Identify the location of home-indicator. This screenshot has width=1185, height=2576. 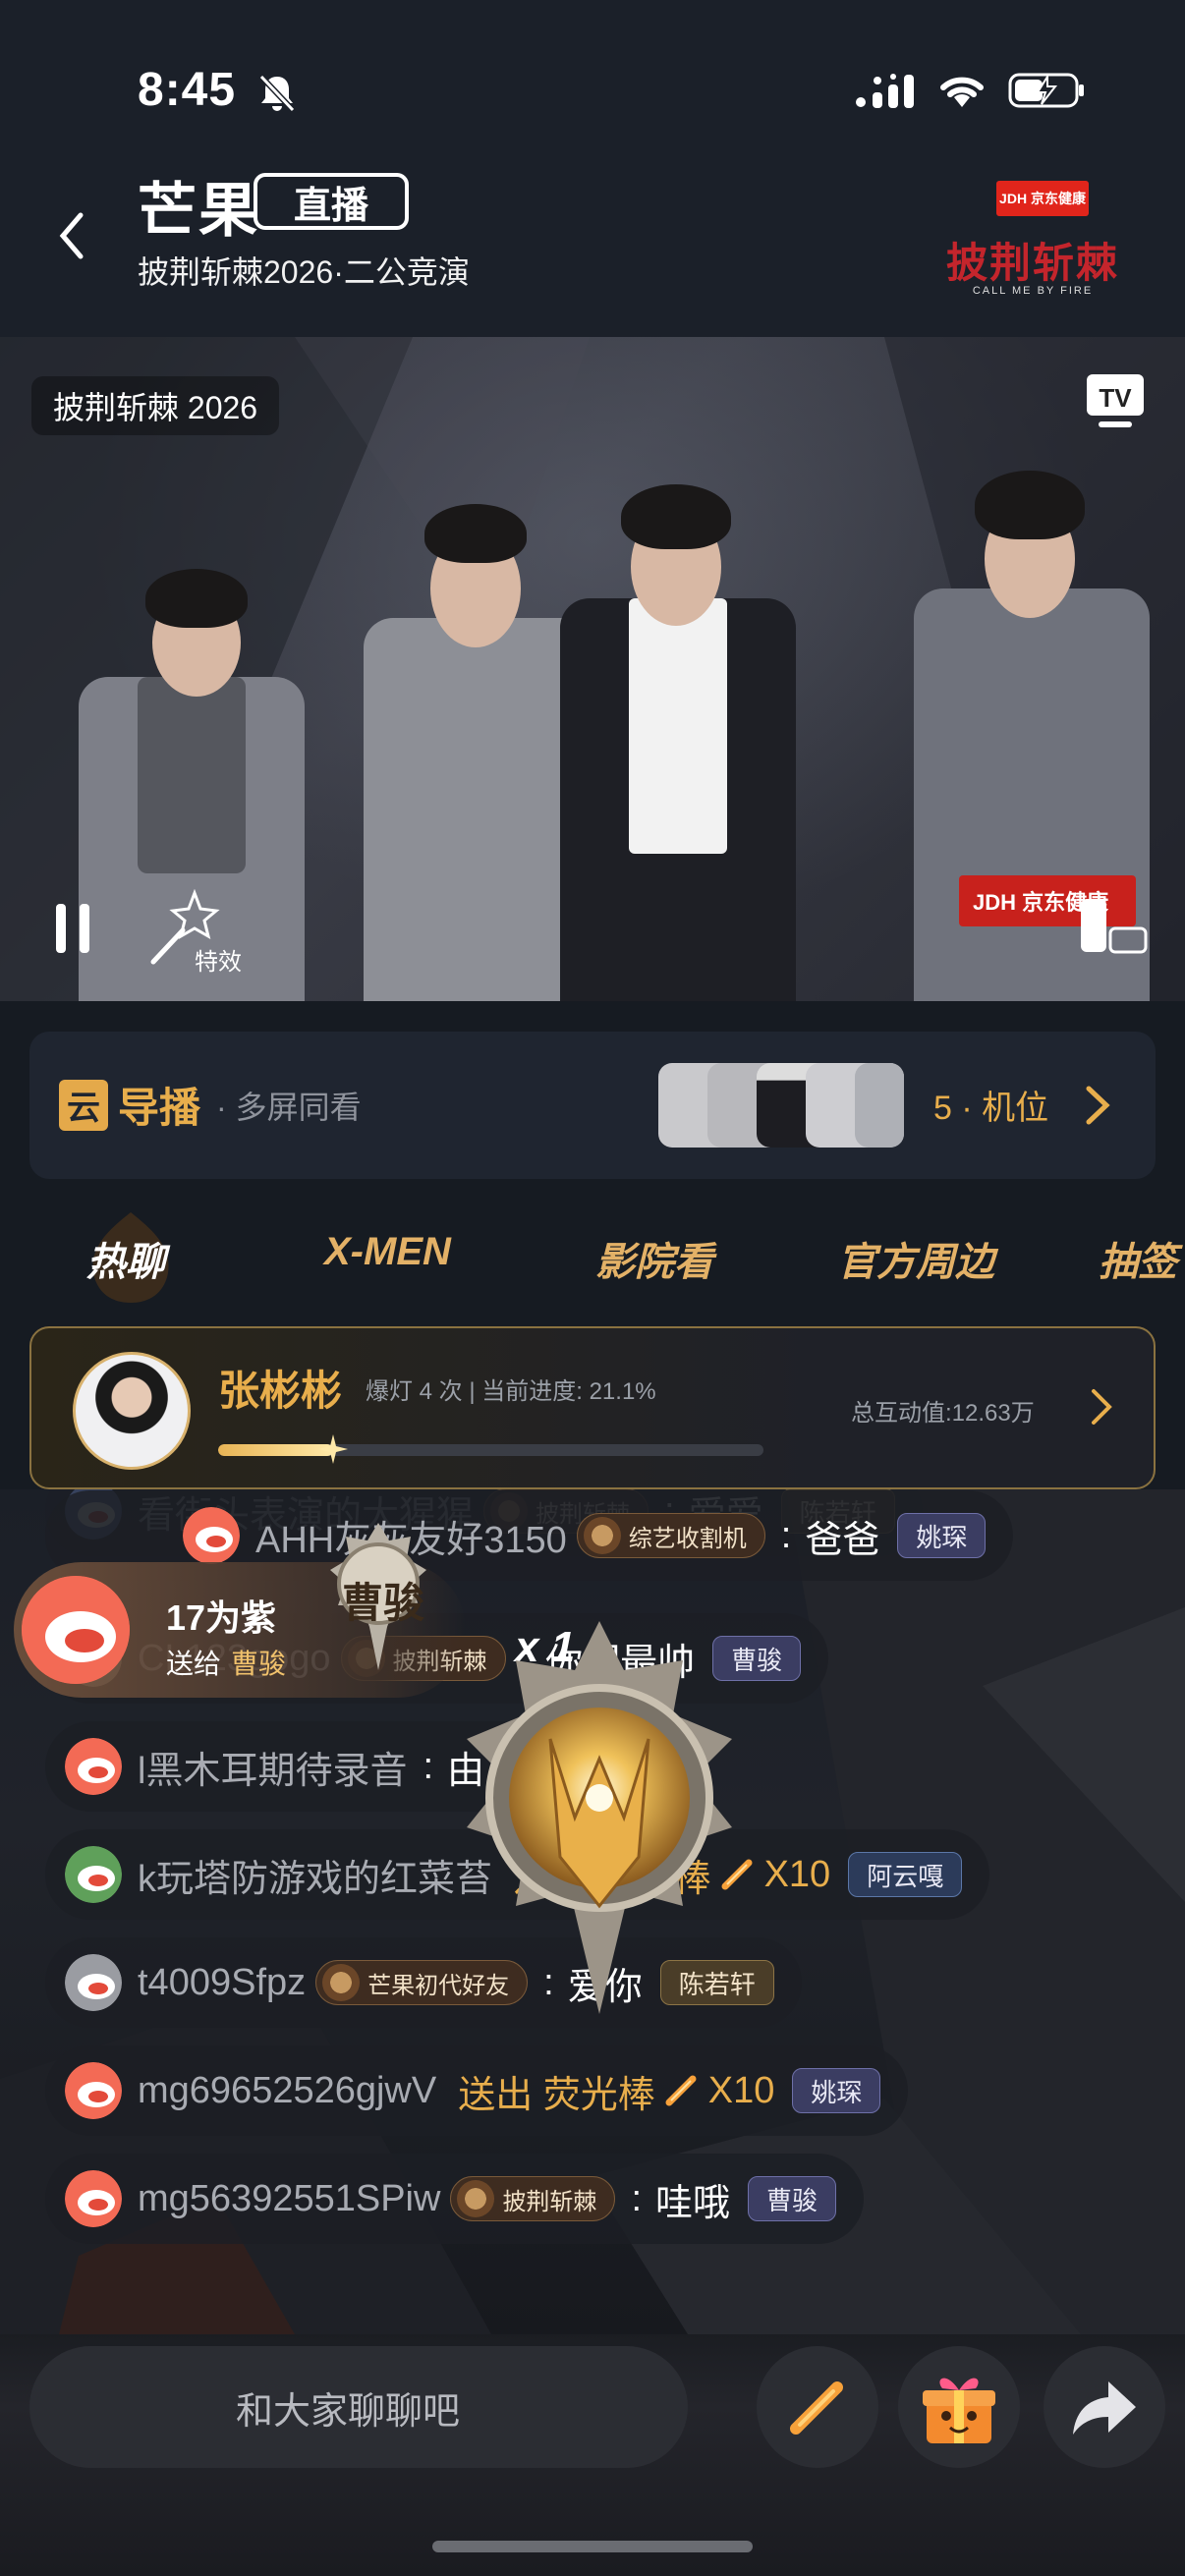
(592, 2546).